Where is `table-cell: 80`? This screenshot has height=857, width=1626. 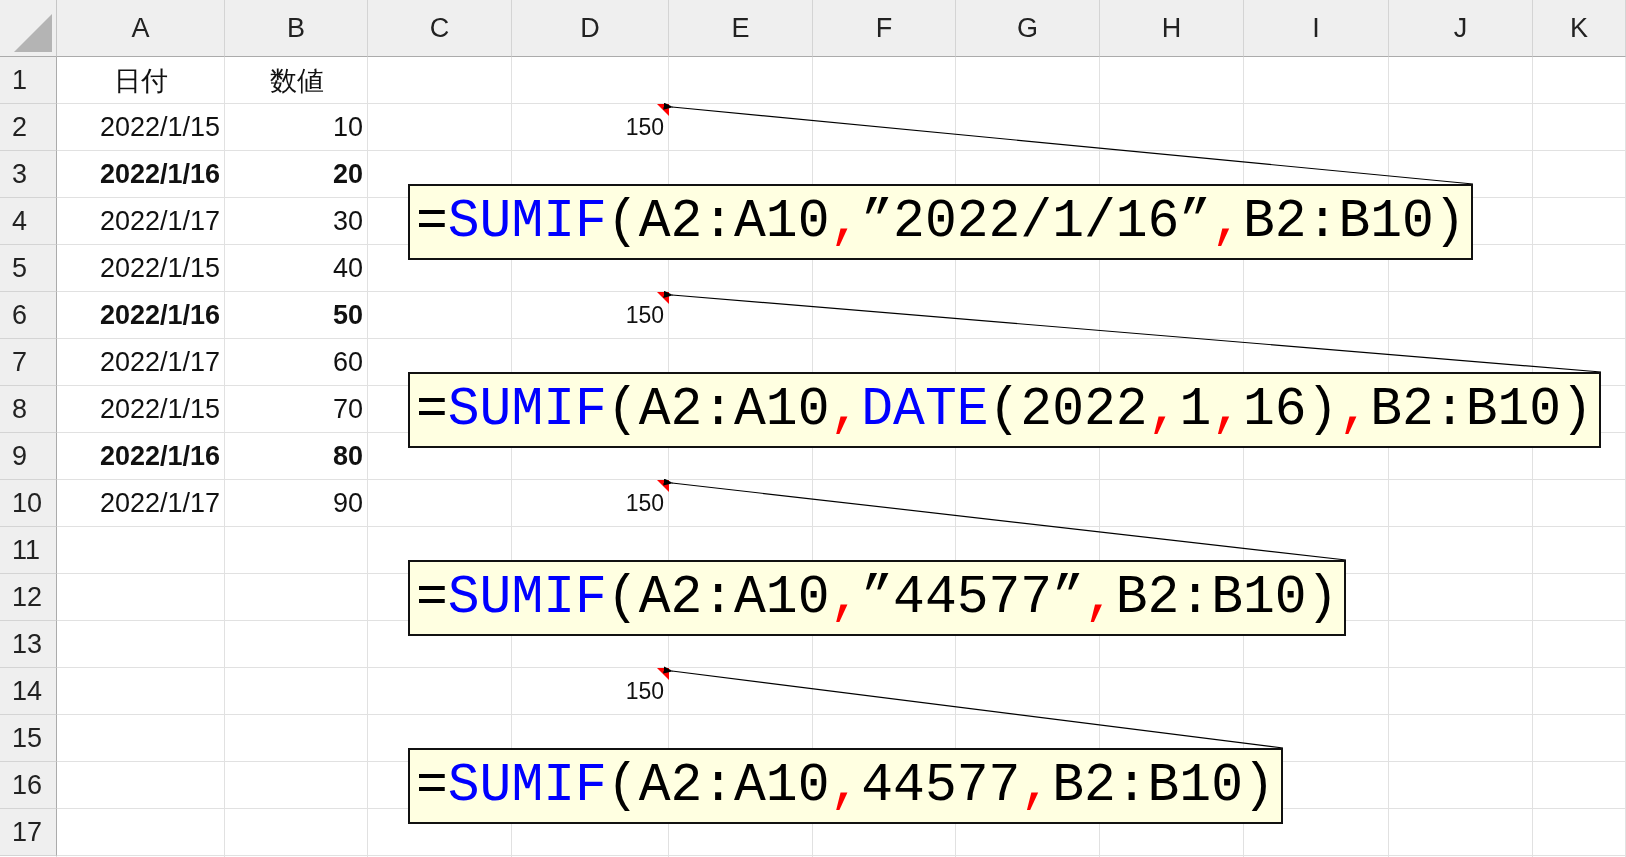 table-cell: 80 is located at coordinates (296, 456).